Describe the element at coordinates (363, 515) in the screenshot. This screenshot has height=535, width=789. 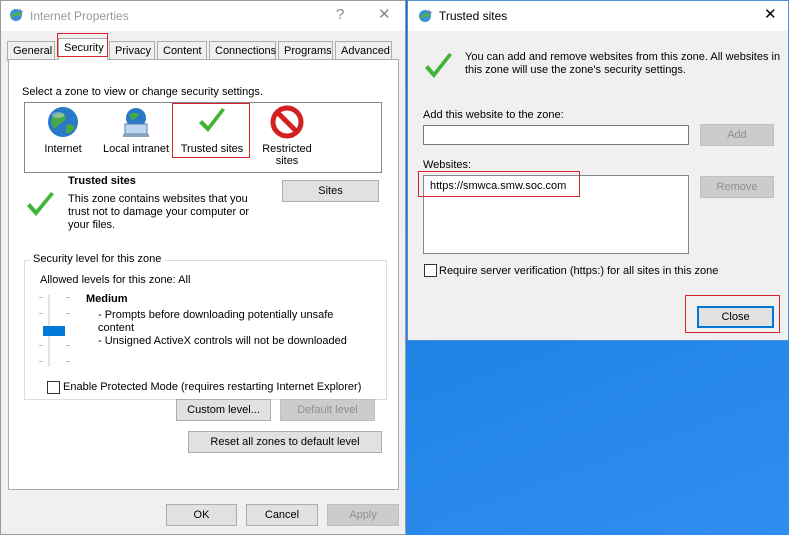
I see `apply-button: Apply` at that location.